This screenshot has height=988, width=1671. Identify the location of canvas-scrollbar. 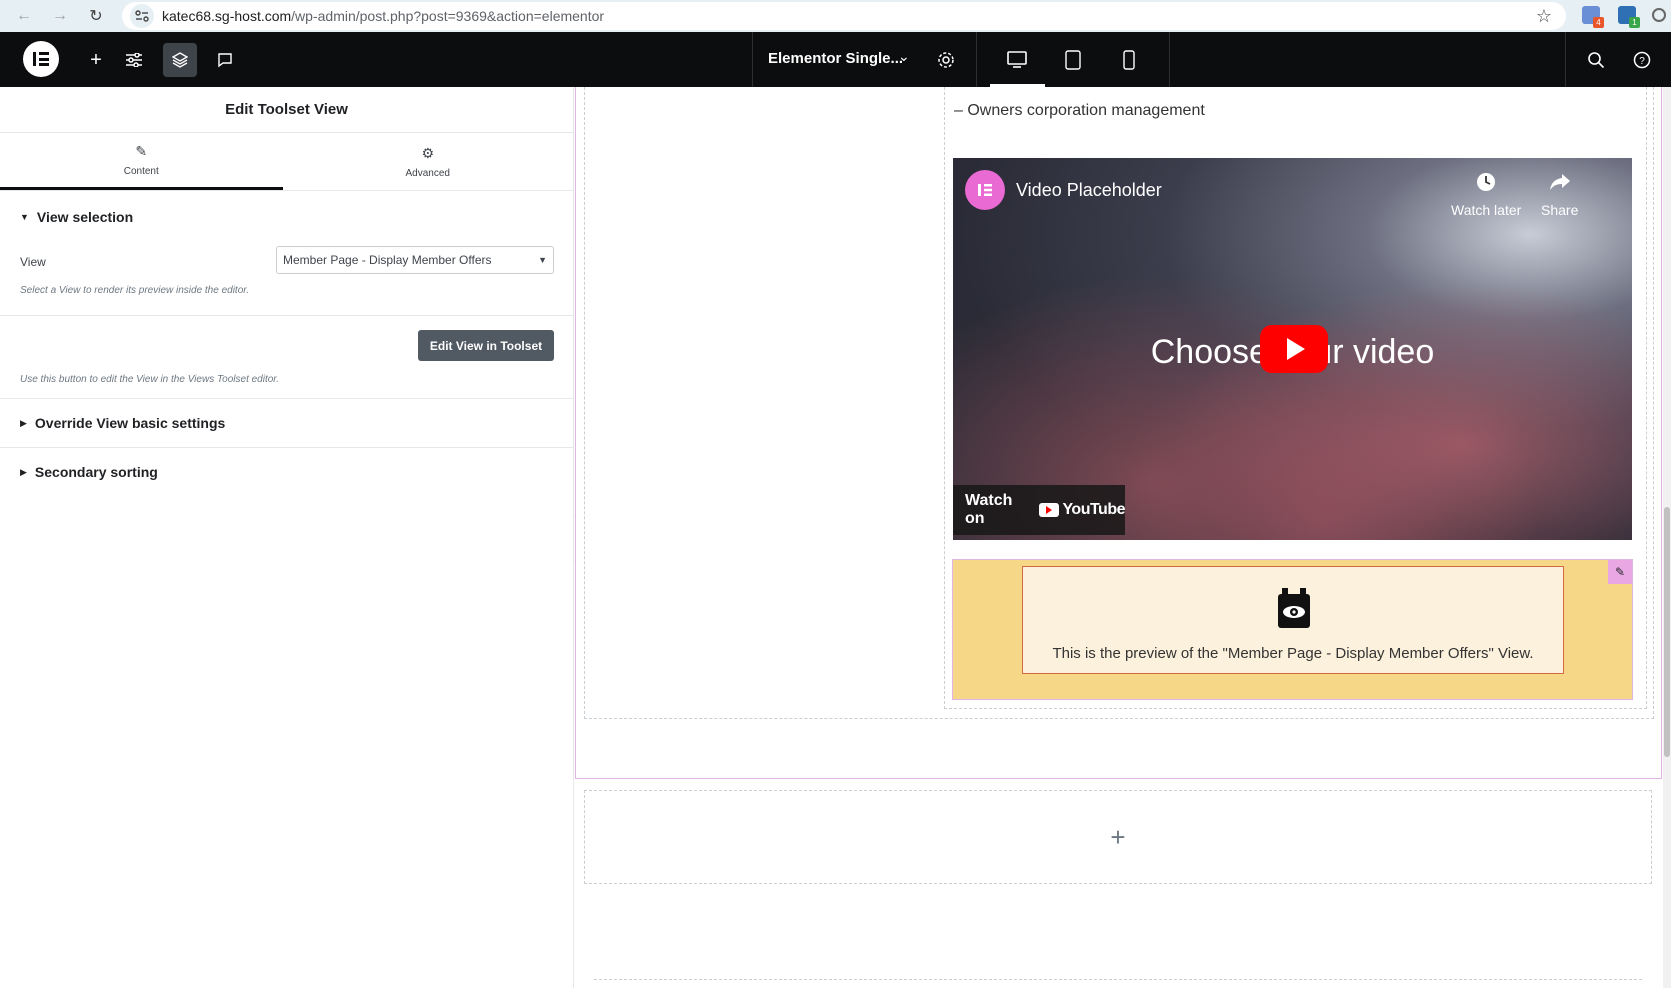
(1667, 537).